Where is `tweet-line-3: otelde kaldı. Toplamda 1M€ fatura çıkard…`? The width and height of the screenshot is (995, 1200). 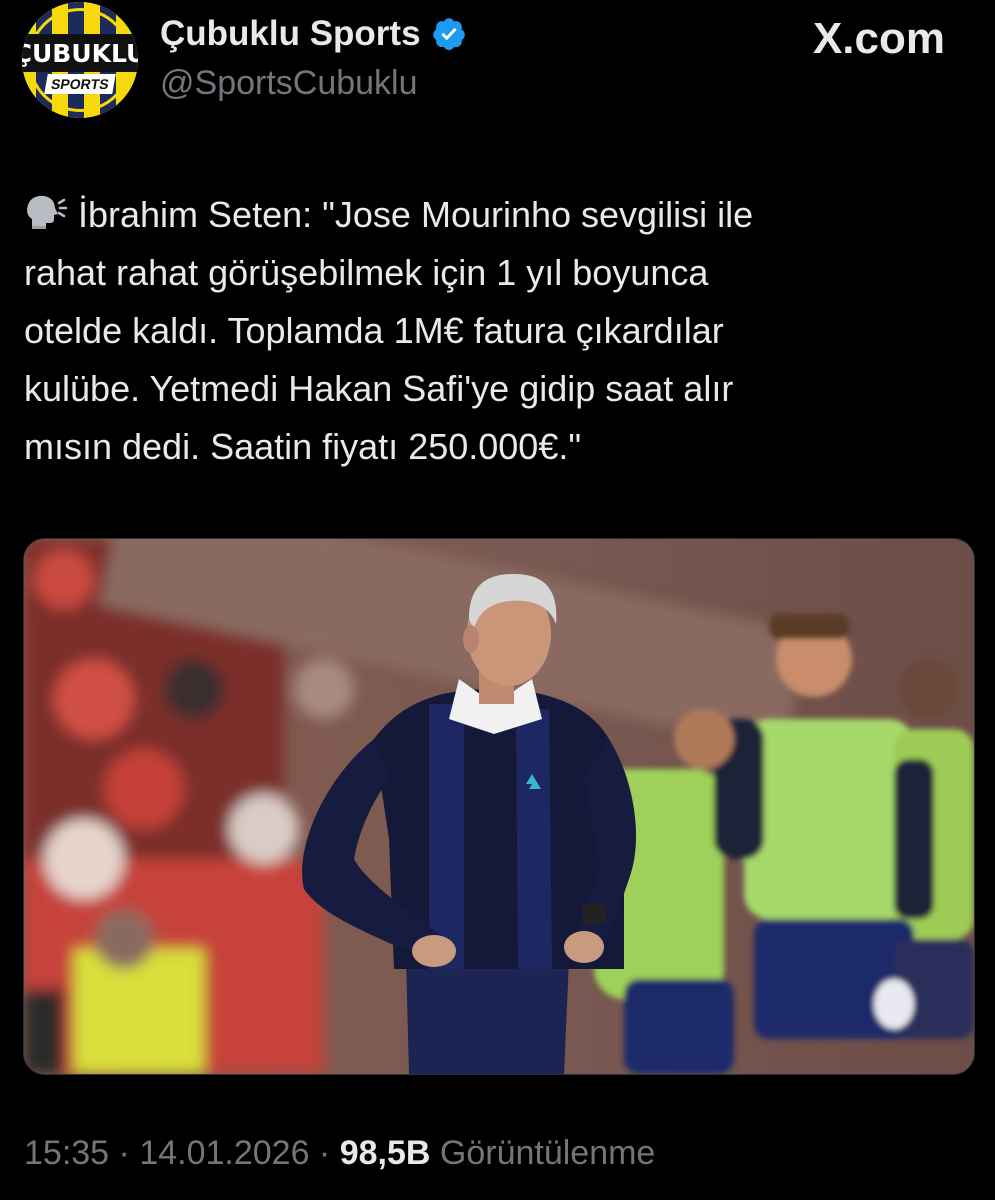 tweet-line-3: otelde kaldı. Toplamda 1M€ fatura çıkard… is located at coordinates (374, 330).